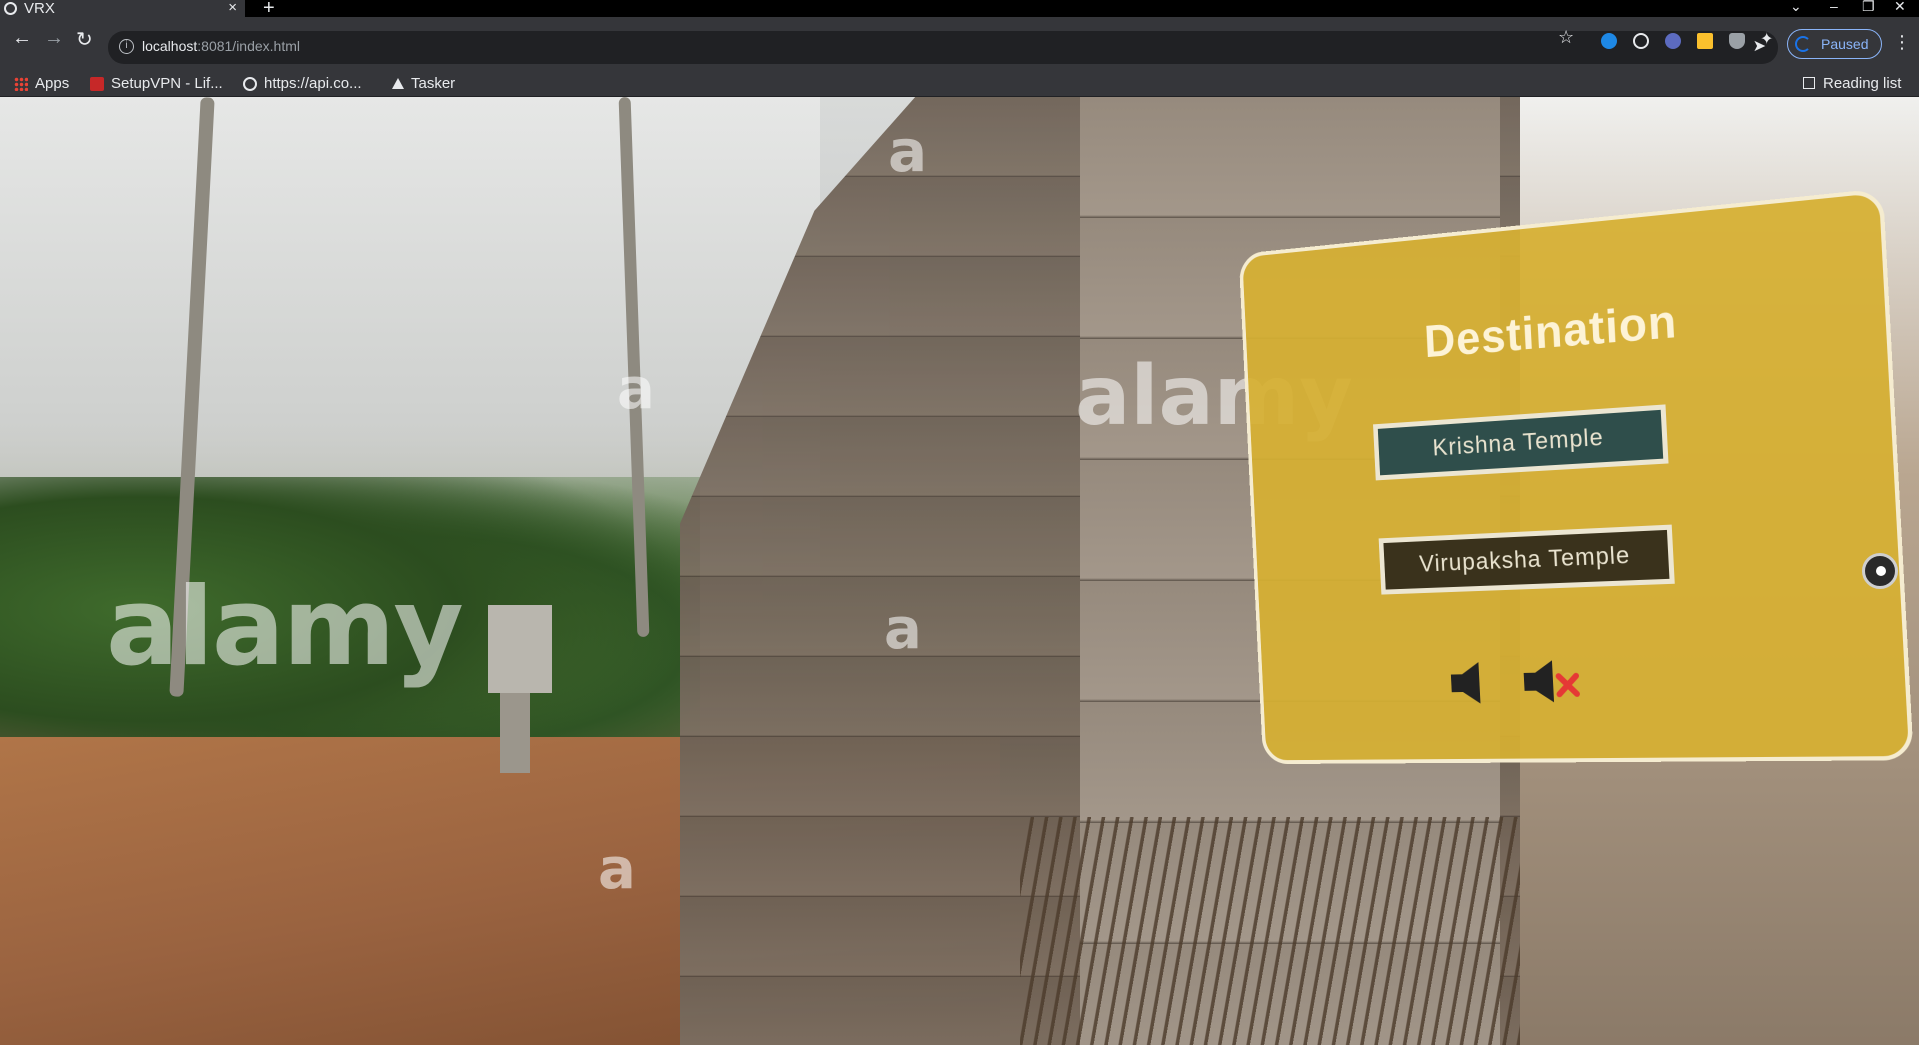 This screenshot has width=1919, height=1045. I want to click on extension-2-icon, so click(1641, 41).